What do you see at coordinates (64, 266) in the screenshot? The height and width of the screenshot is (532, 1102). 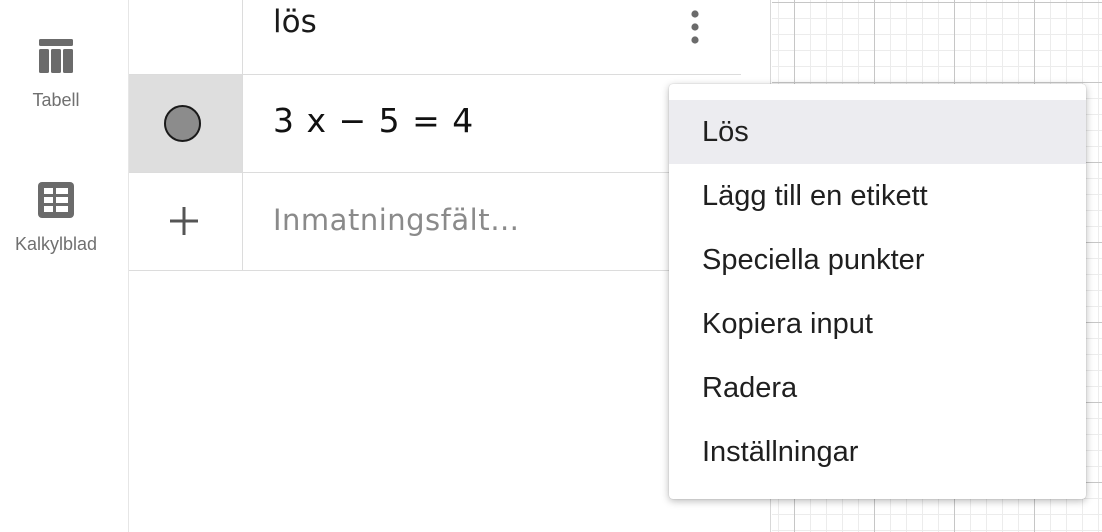 I see `tool-sidebar: Tabell Kalkylblad` at bounding box center [64, 266].